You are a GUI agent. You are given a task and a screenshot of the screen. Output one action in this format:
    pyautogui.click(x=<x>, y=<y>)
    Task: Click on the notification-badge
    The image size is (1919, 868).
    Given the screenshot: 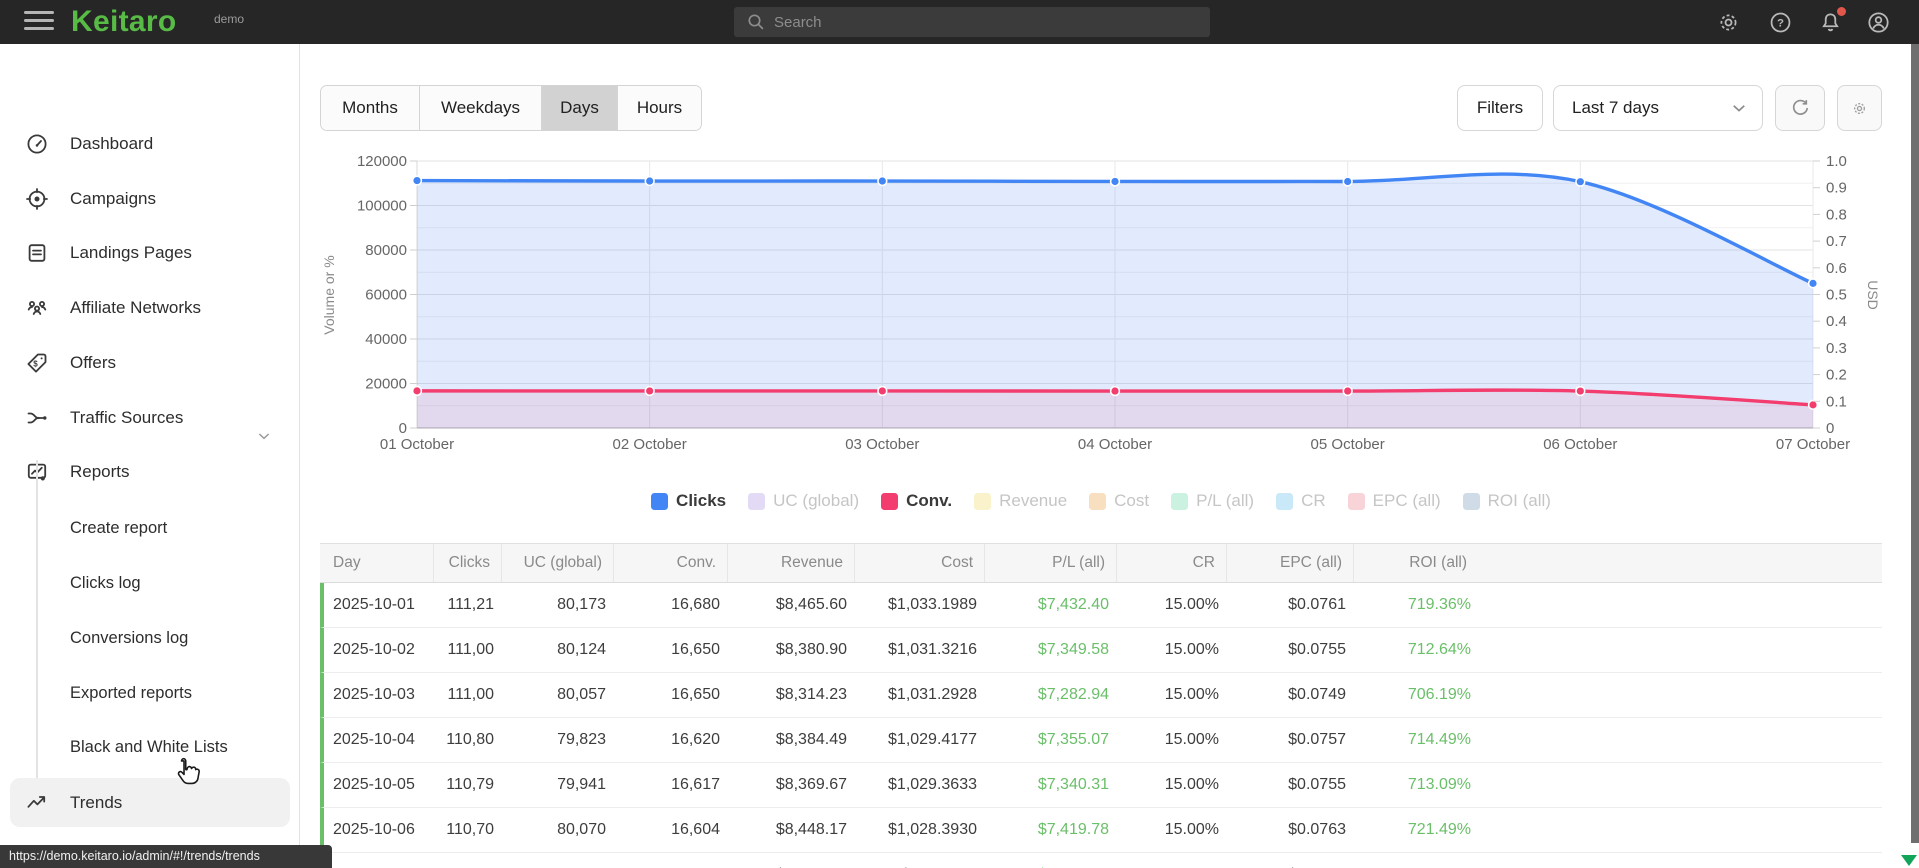 What is the action you would take?
    pyautogui.click(x=1841, y=11)
    